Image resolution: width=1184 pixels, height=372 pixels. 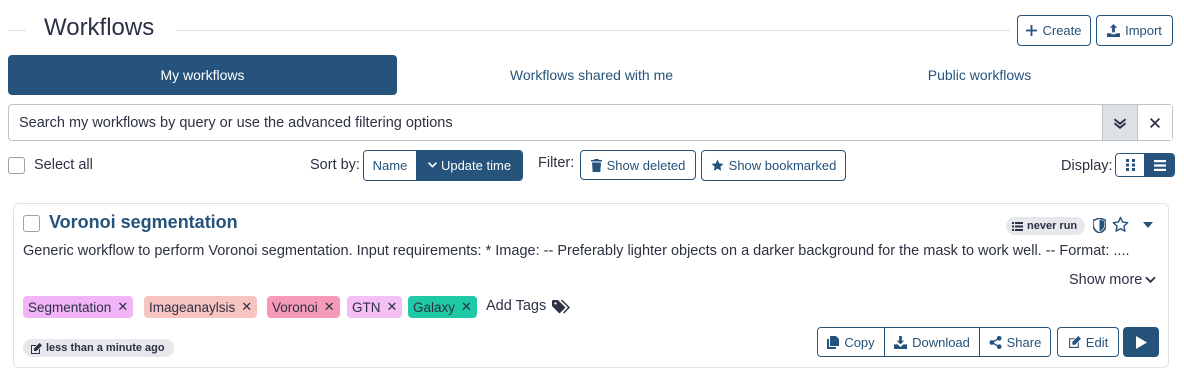 I want to click on page-title: Workflows, so click(x=99, y=27).